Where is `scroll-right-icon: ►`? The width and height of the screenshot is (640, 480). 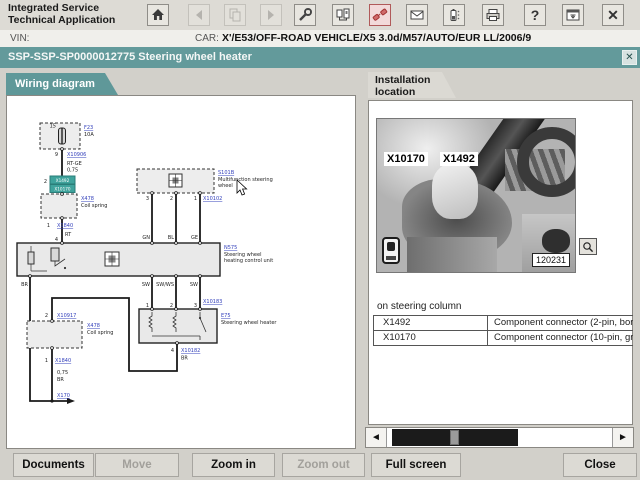
scroll-right-icon: ► is located at coordinates (623, 437).